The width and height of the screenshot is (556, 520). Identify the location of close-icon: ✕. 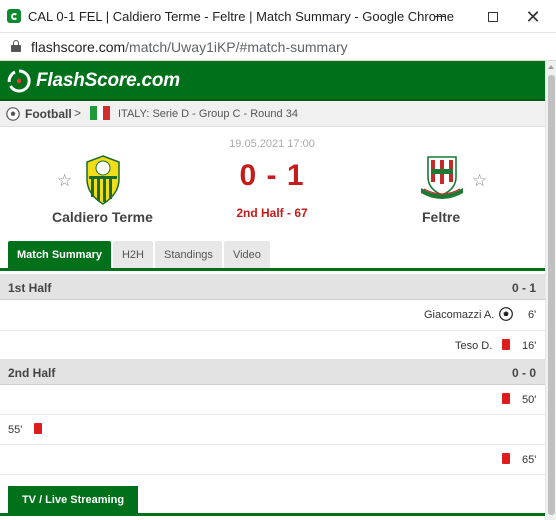
(533, 16).